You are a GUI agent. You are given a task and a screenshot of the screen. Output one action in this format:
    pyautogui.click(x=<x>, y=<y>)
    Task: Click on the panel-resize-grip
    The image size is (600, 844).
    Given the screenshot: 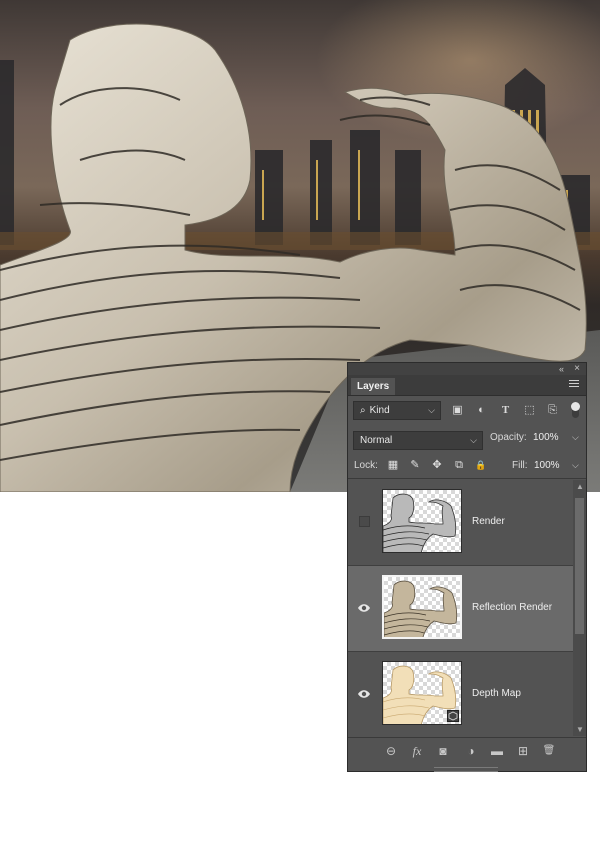 What is the action you would take?
    pyautogui.click(x=466, y=769)
    